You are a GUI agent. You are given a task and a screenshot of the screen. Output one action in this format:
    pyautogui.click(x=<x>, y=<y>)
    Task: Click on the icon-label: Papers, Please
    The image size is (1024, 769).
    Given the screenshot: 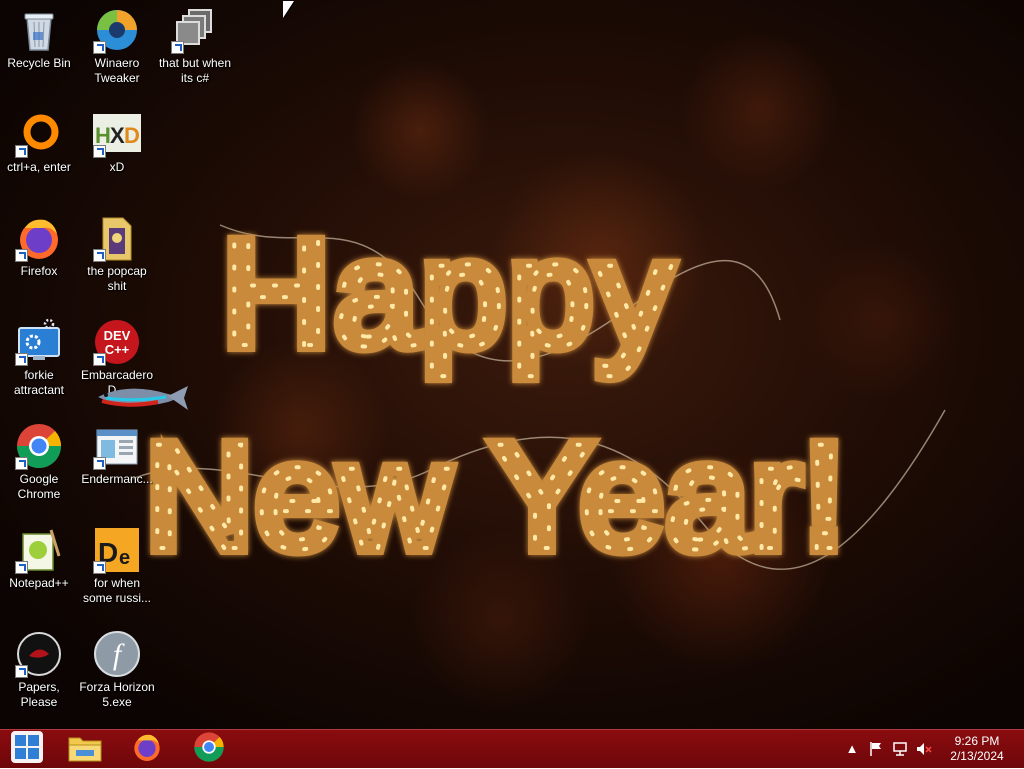 What is the action you would take?
    pyautogui.click(x=39, y=694)
    